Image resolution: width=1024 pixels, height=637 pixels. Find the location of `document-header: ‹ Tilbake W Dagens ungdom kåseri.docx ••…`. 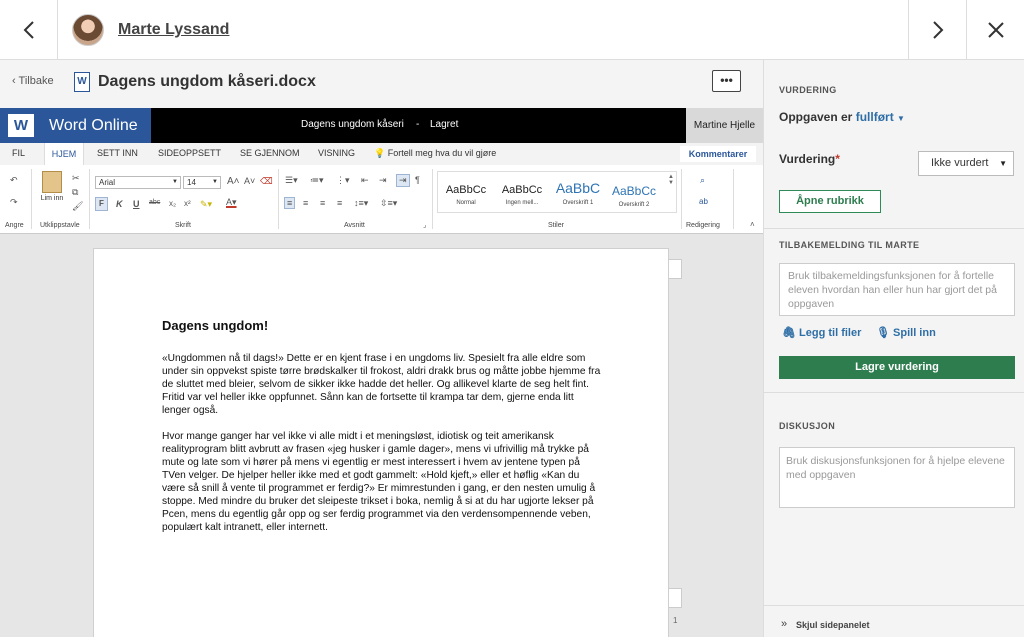

document-header: ‹ Tilbake W Dagens ungdom kåseri.docx ••… is located at coordinates (381, 84).